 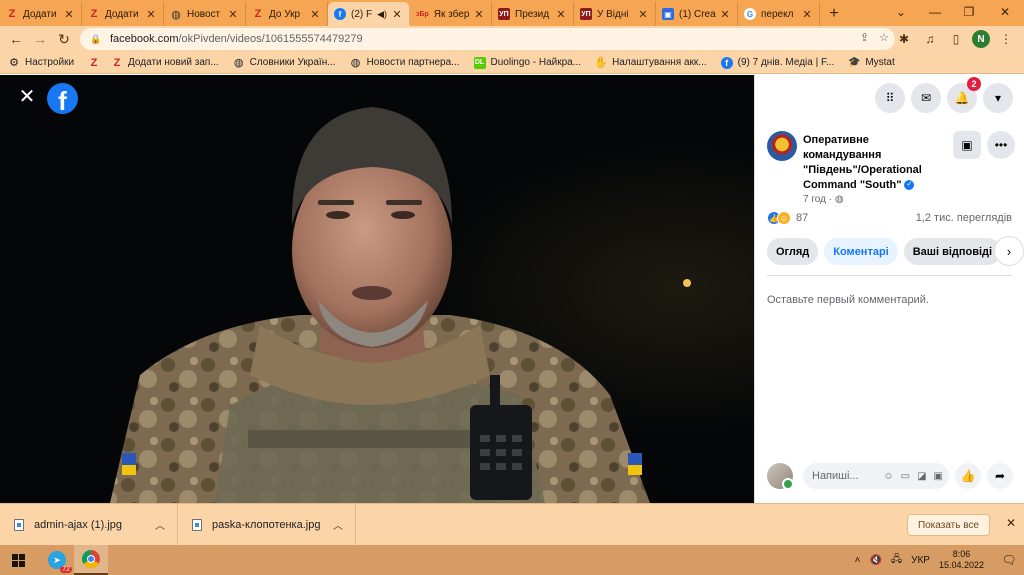 What do you see at coordinates (819, 199) in the screenshot?
I see `post-time: 7 год ·` at bounding box center [819, 199].